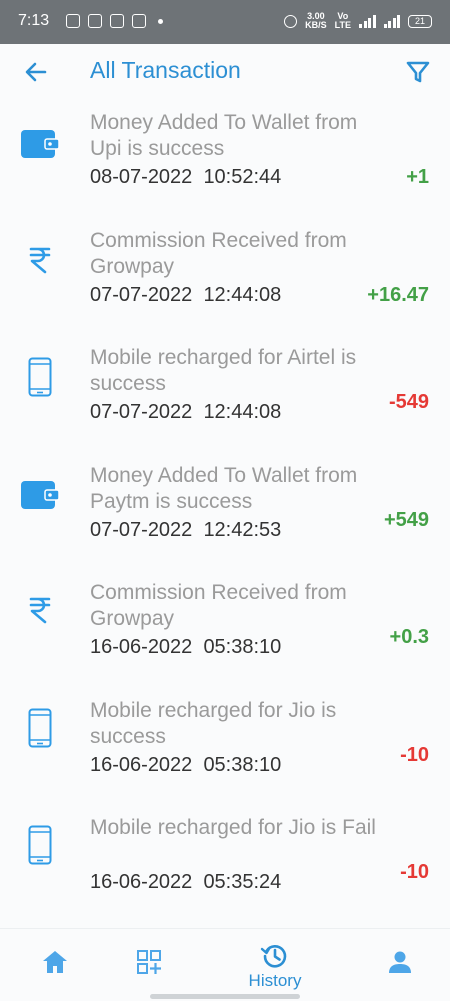  I want to click on transaction-amount: +16.47, so click(398, 294).